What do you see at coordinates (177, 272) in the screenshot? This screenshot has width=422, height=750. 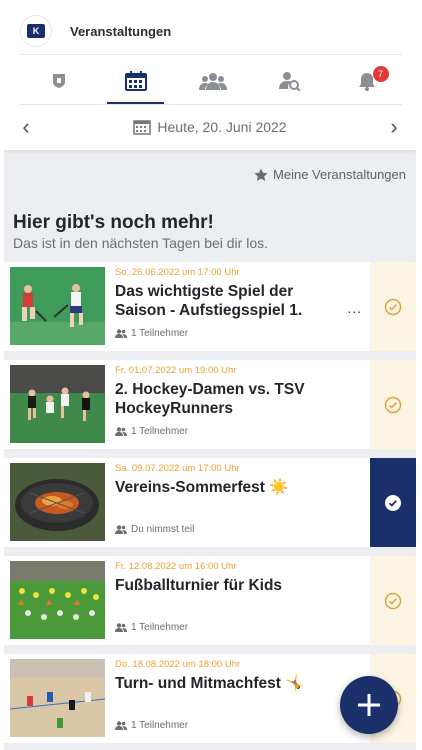 I see `event-date: So. 26.06.2022 um 17:00 Uhr` at bounding box center [177, 272].